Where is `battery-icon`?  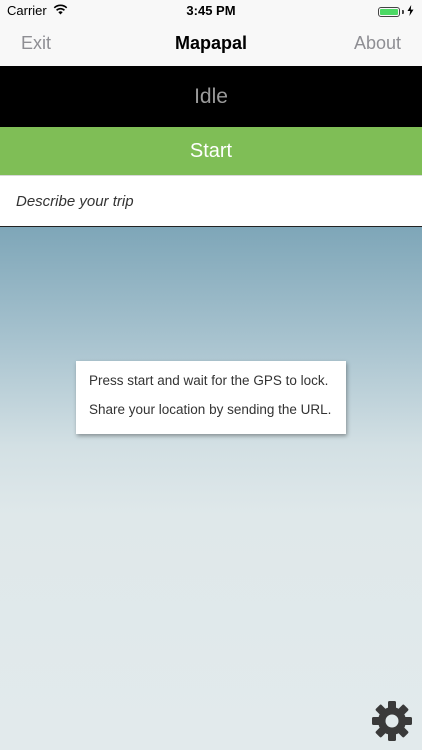
battery-icon is located at coordinates (389, 11).